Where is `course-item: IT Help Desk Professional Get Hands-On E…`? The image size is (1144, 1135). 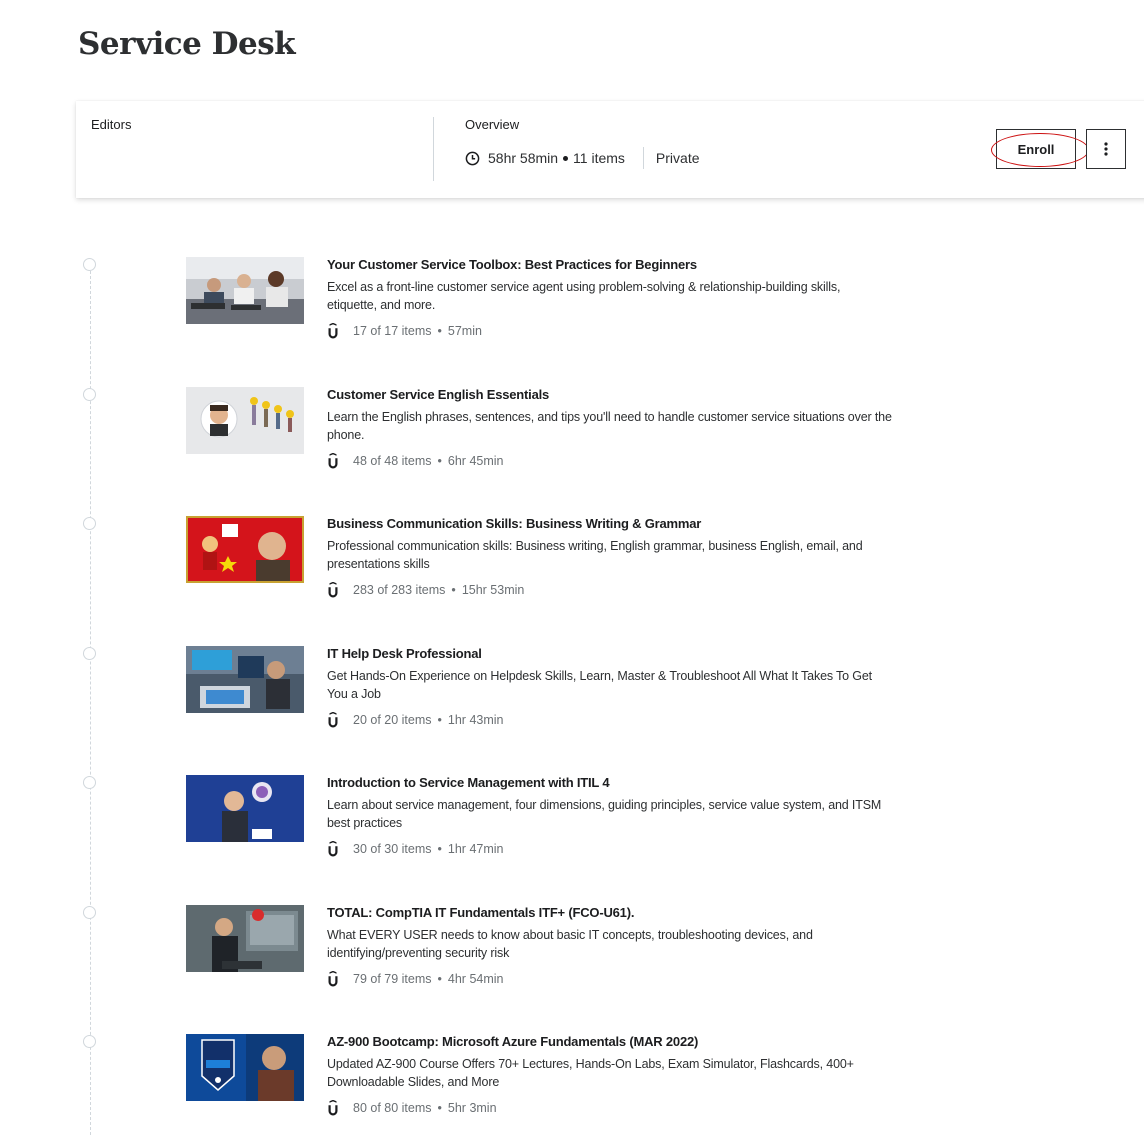 course-item: IT Help Desk Professional Get Hands-On E… is located at coordinates (546, 693).